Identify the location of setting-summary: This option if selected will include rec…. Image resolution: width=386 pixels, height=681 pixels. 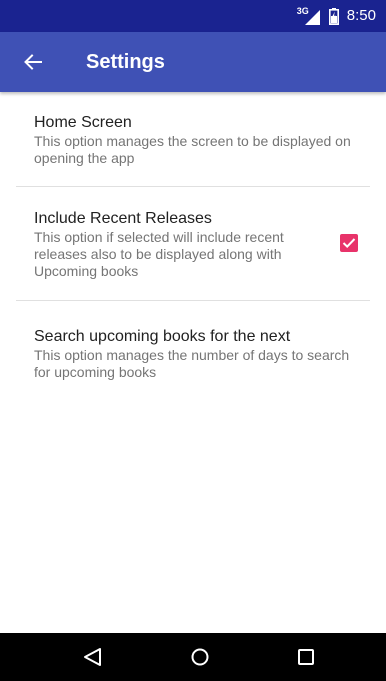
(159, 254).